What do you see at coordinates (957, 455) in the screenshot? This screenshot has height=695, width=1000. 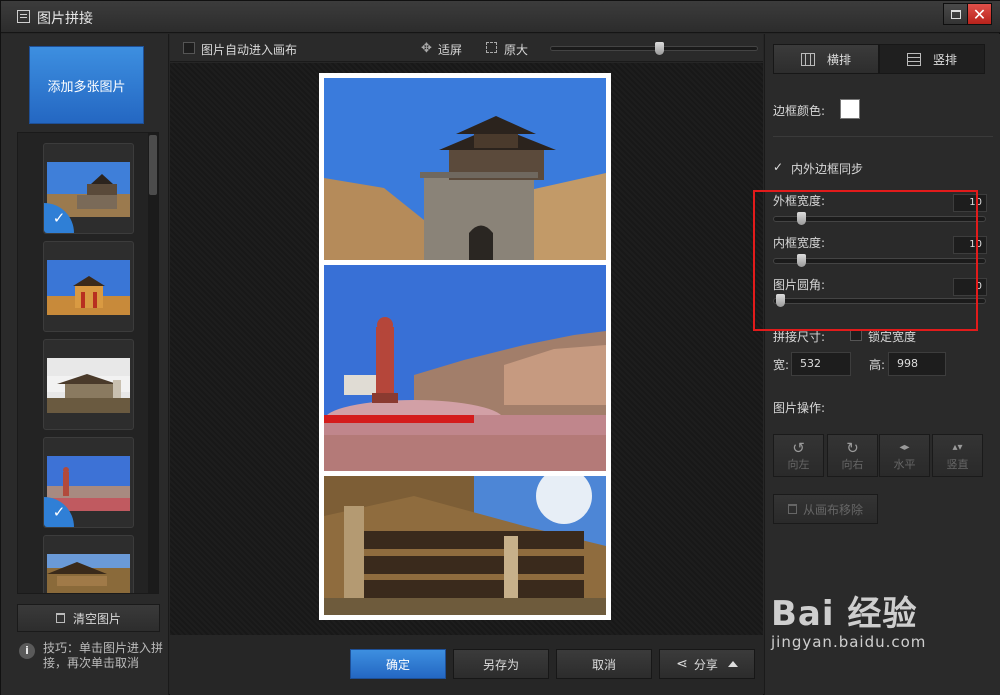 I see `flip-vertical-button: ▴▾ 竖直` at bounding box center [957, 455].